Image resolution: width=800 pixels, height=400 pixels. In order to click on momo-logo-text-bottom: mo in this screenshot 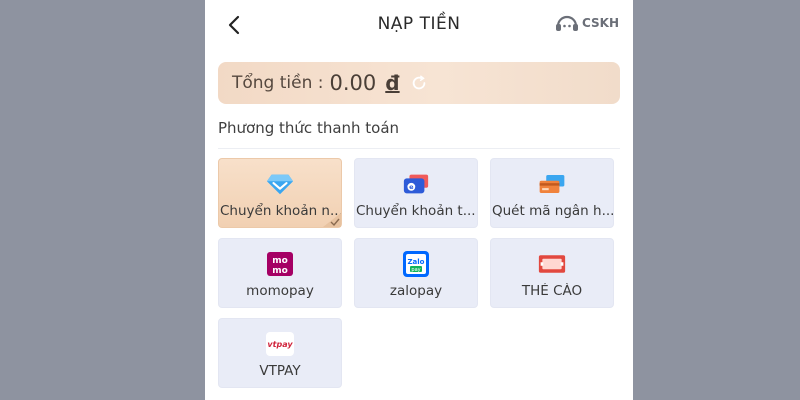, I will do `click(280, 271)`.